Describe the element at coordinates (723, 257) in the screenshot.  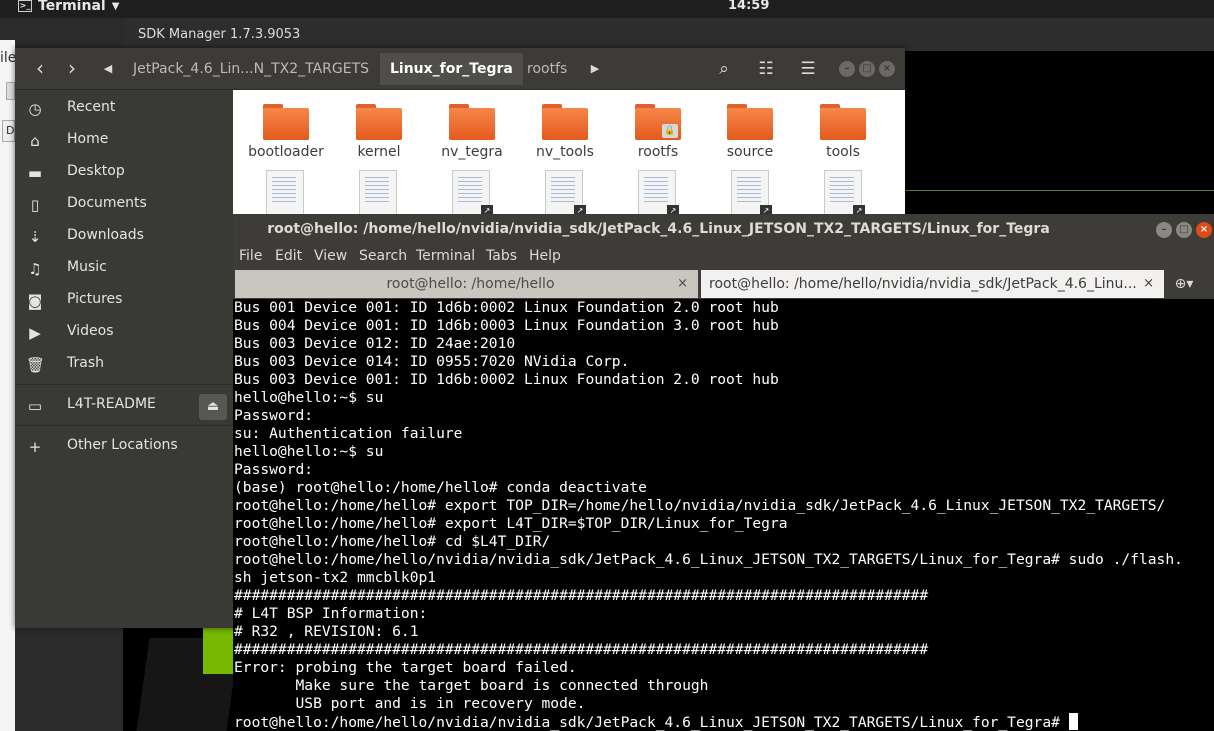
I see `terminal-menubar: File Edit View Search Terminal Tabs Help` at that location.